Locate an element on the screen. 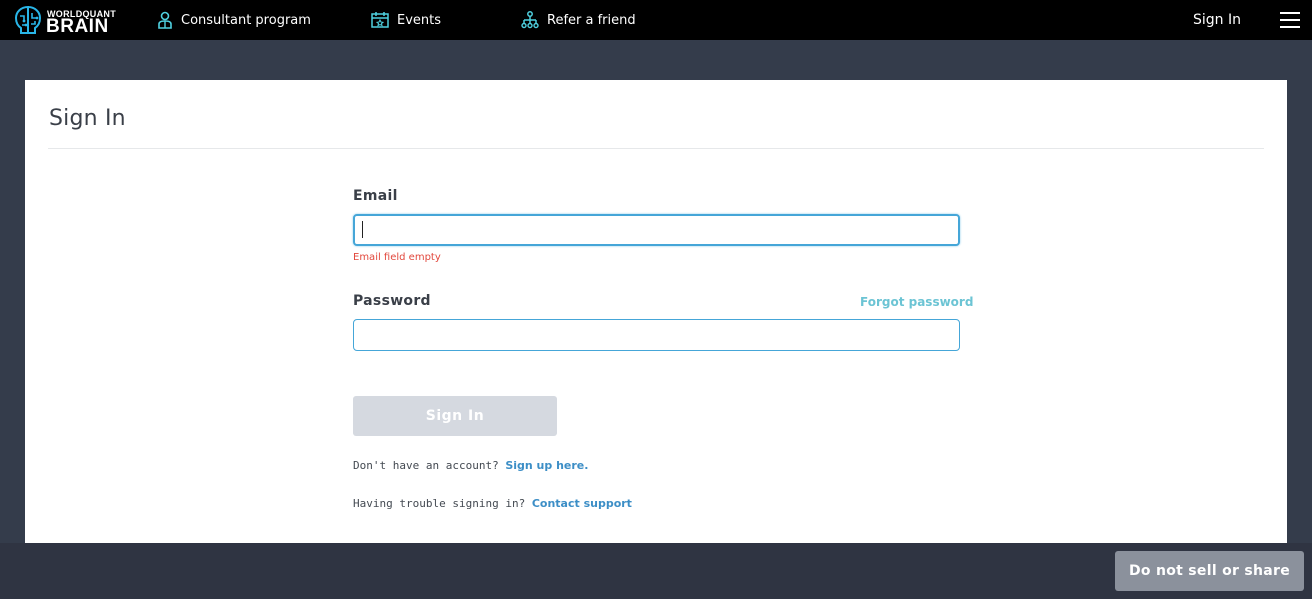 This screenshot has height=599, width=1312. password-label: Password is located at coordinates (392, 301).